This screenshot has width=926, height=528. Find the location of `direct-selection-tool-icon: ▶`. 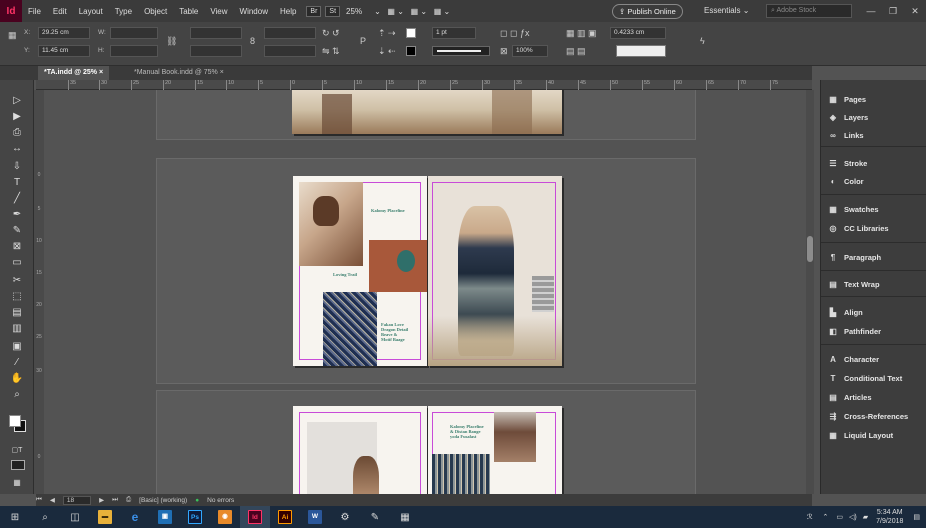

direct-selection-tool-icon: ▶ is located at coordinates (17, 117).